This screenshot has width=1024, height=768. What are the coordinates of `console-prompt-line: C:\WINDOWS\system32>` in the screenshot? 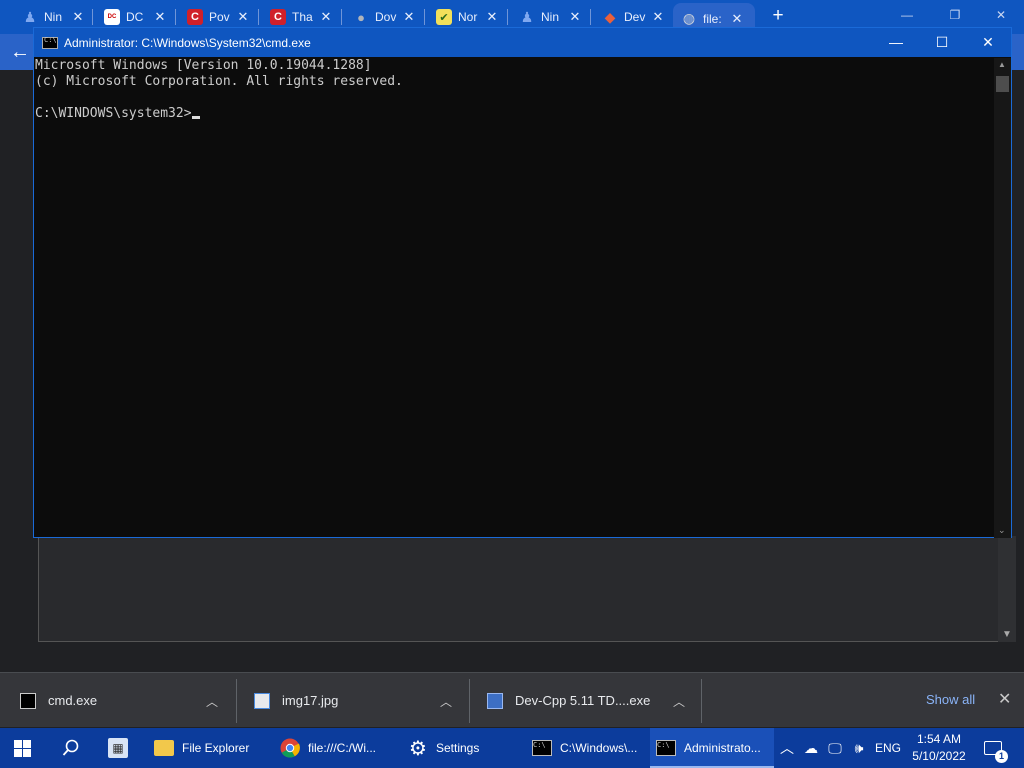 It's located at (514, 114).